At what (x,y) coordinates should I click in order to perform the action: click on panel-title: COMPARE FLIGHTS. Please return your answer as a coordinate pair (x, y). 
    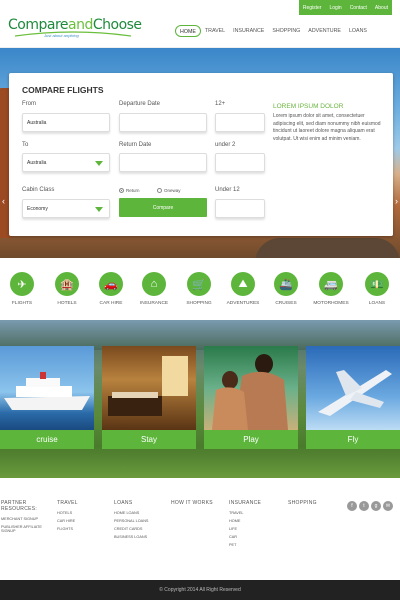
    Looking at the image, I should click on (63, 90).